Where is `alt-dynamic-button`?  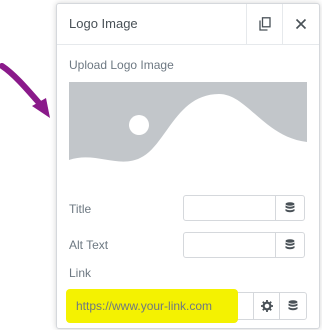
alt-dynamic-button is located at coordinates (289, 245).